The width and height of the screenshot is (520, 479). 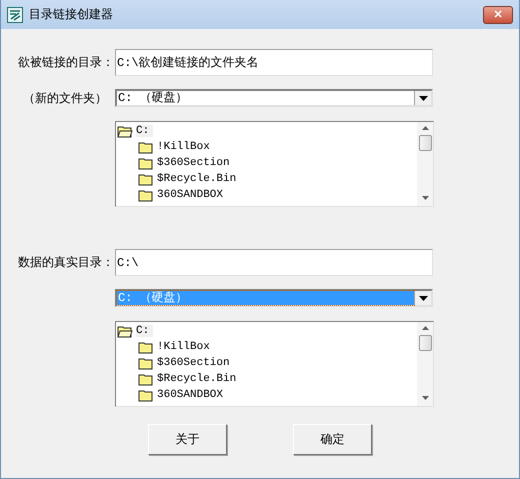 I want to click on field-label: （新的文件夹）, so click(x=65, y=97).